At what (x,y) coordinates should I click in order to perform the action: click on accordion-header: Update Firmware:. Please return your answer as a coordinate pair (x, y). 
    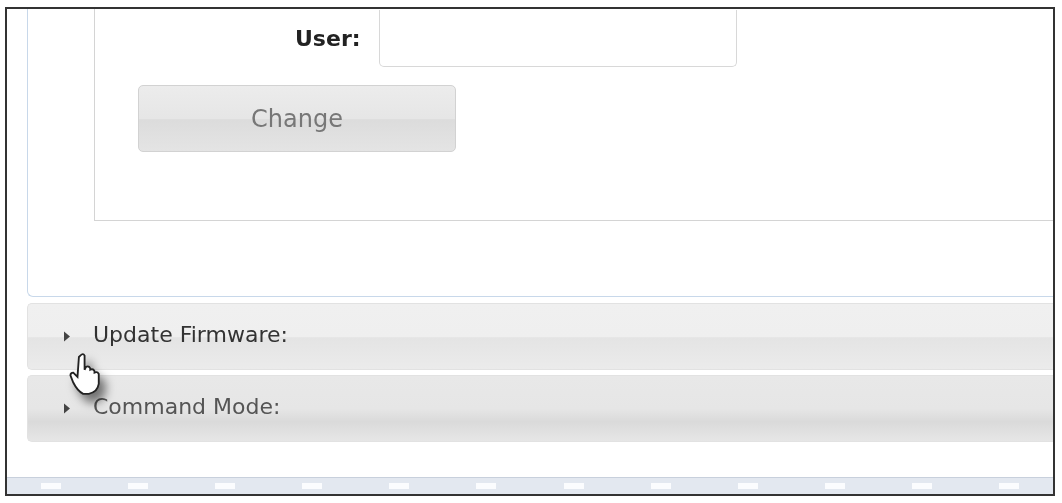
    Looking at the image, I should click on (540, 336).